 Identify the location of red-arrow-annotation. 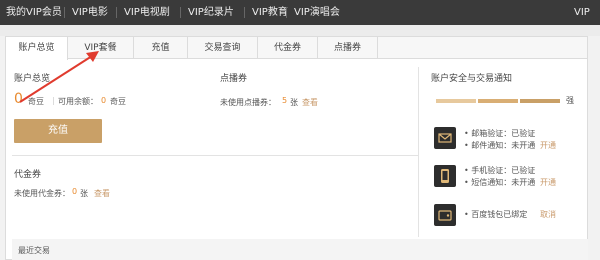
(59, 77).